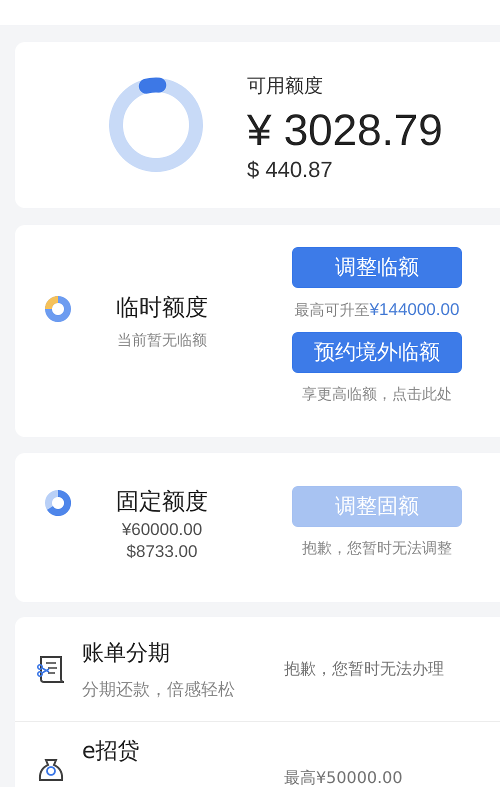 Image resolution: width=500 pixels, height=787 pixels. I want to click on service-title: e招贷, so click(111, 752).